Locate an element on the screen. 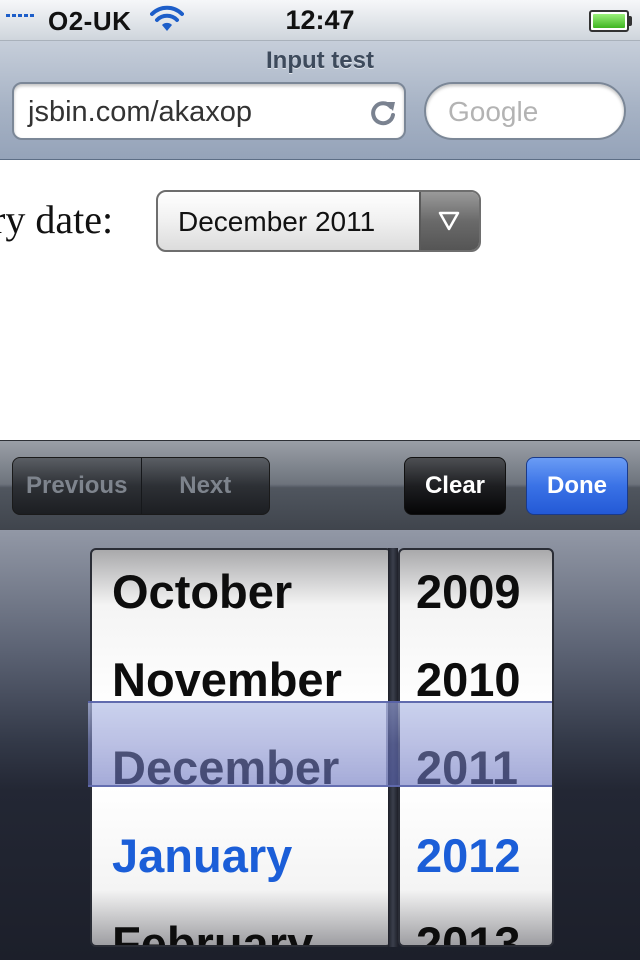 The width and height of the screenshot is (640, 960). year-item: 2012 is located at coordinates (476, 855).